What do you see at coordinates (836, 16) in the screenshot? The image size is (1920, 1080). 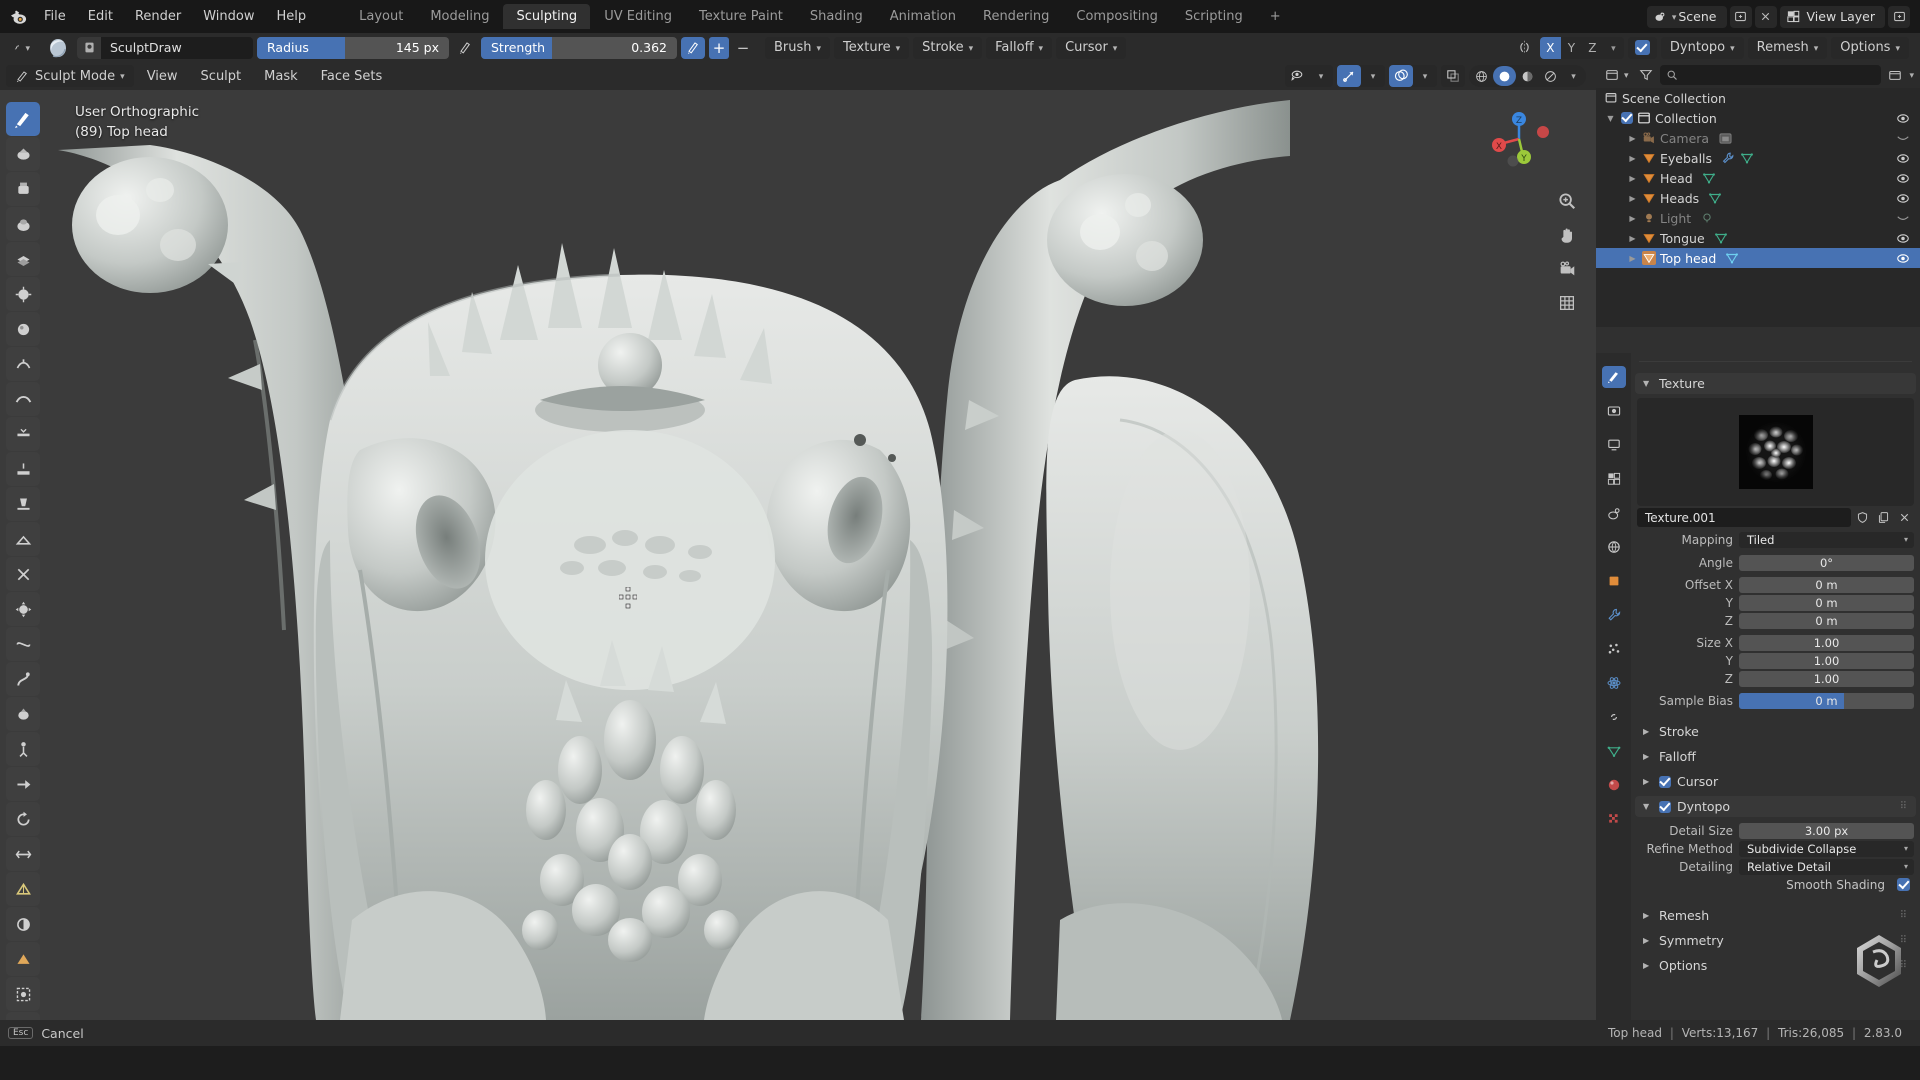 I see `tab-shading: Shading` at bounding box center [836, 16].